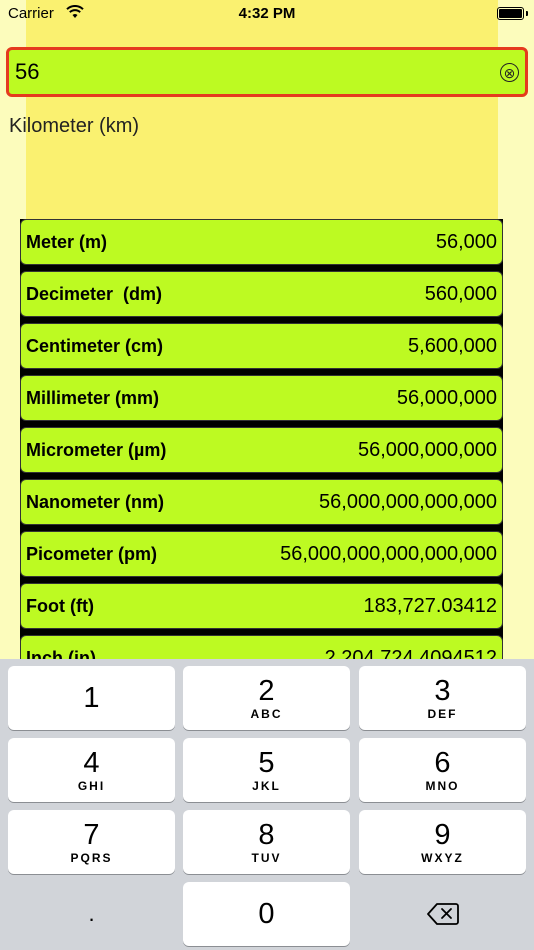 This screenshot has width=534, height=950. I want to click on value-input-container: ⊗, so click(267, 72).